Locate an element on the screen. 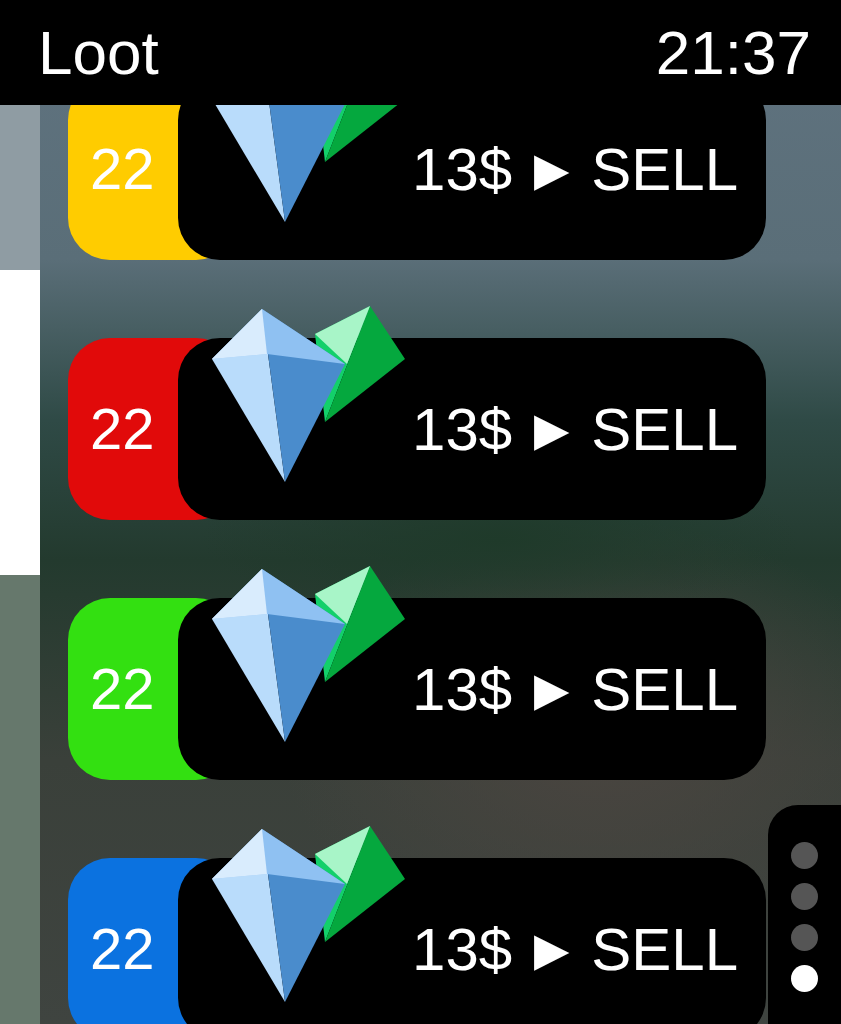 This screenshot has height=1024, width=841. screen-title: Loot is located at coordinates (98, 52).